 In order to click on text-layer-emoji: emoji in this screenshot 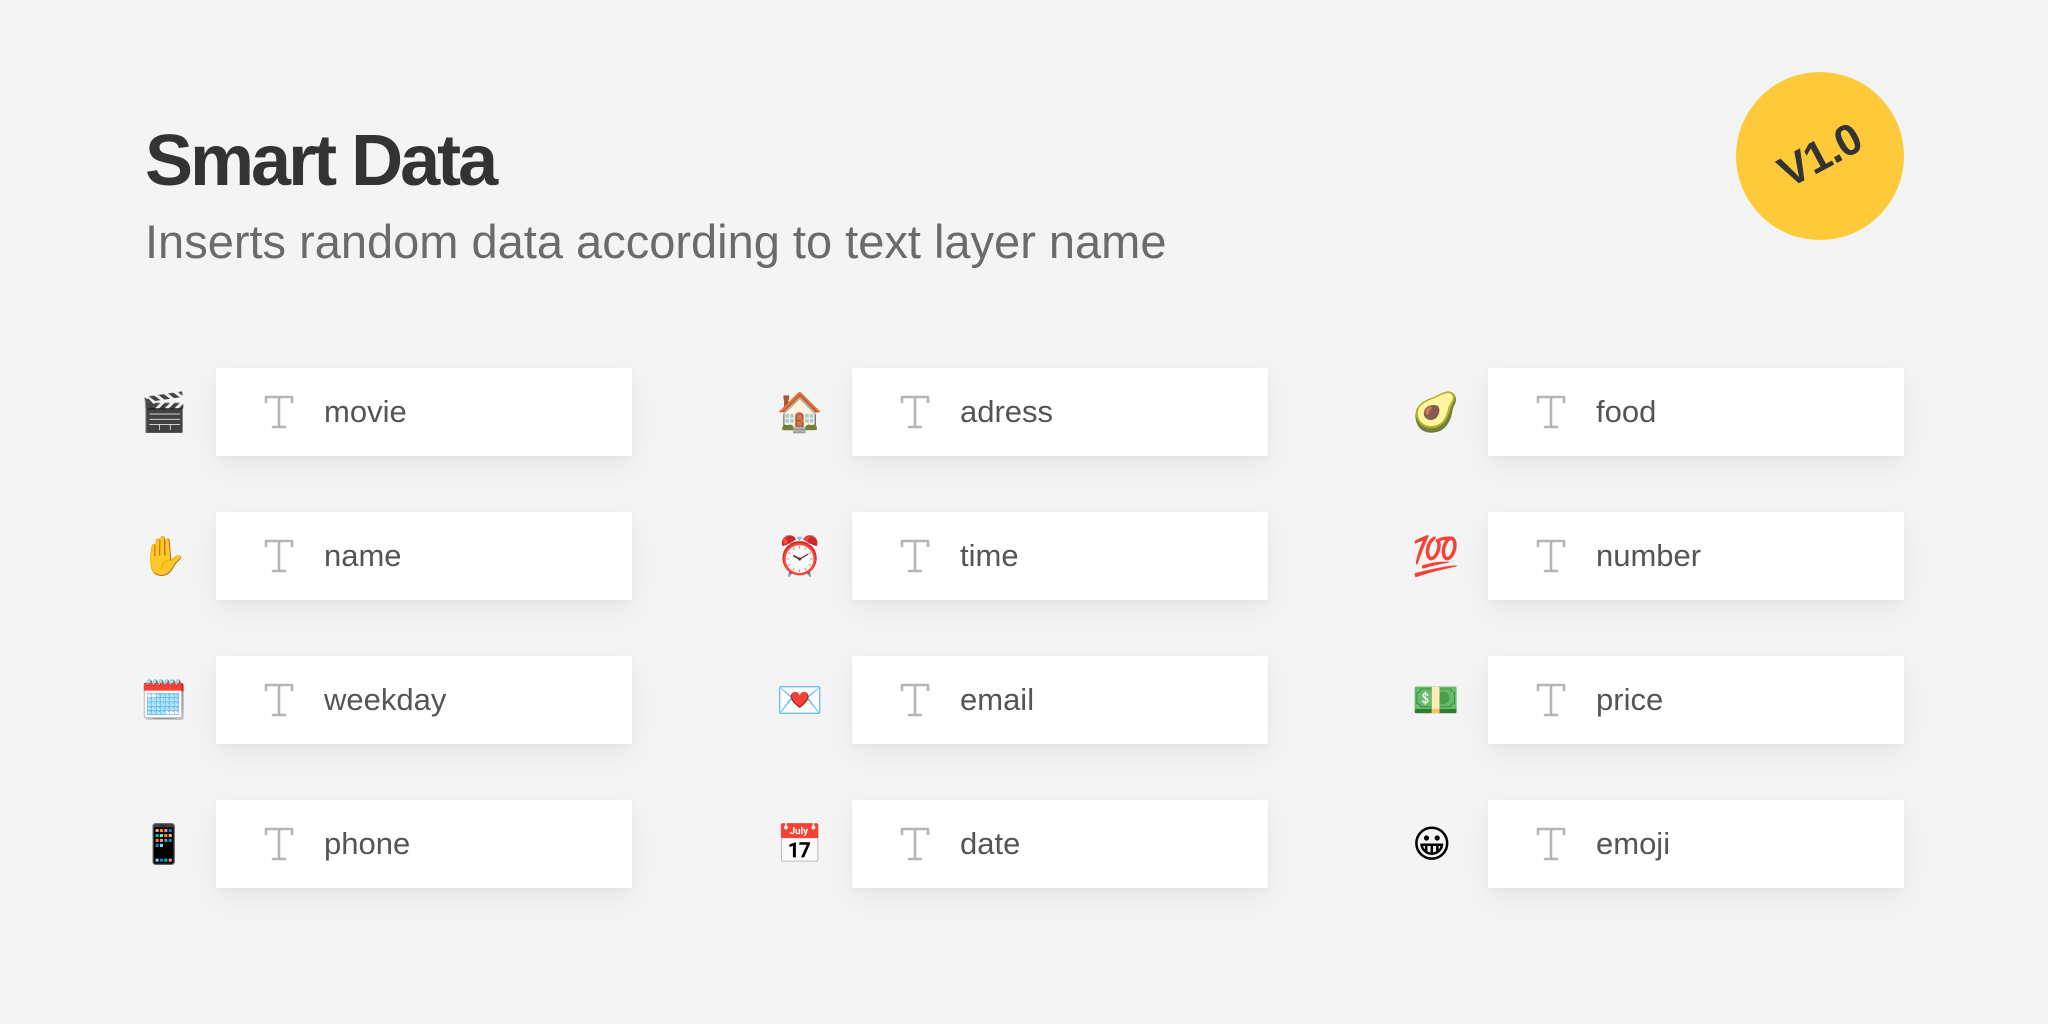, I will do `click(1696, 844)`.